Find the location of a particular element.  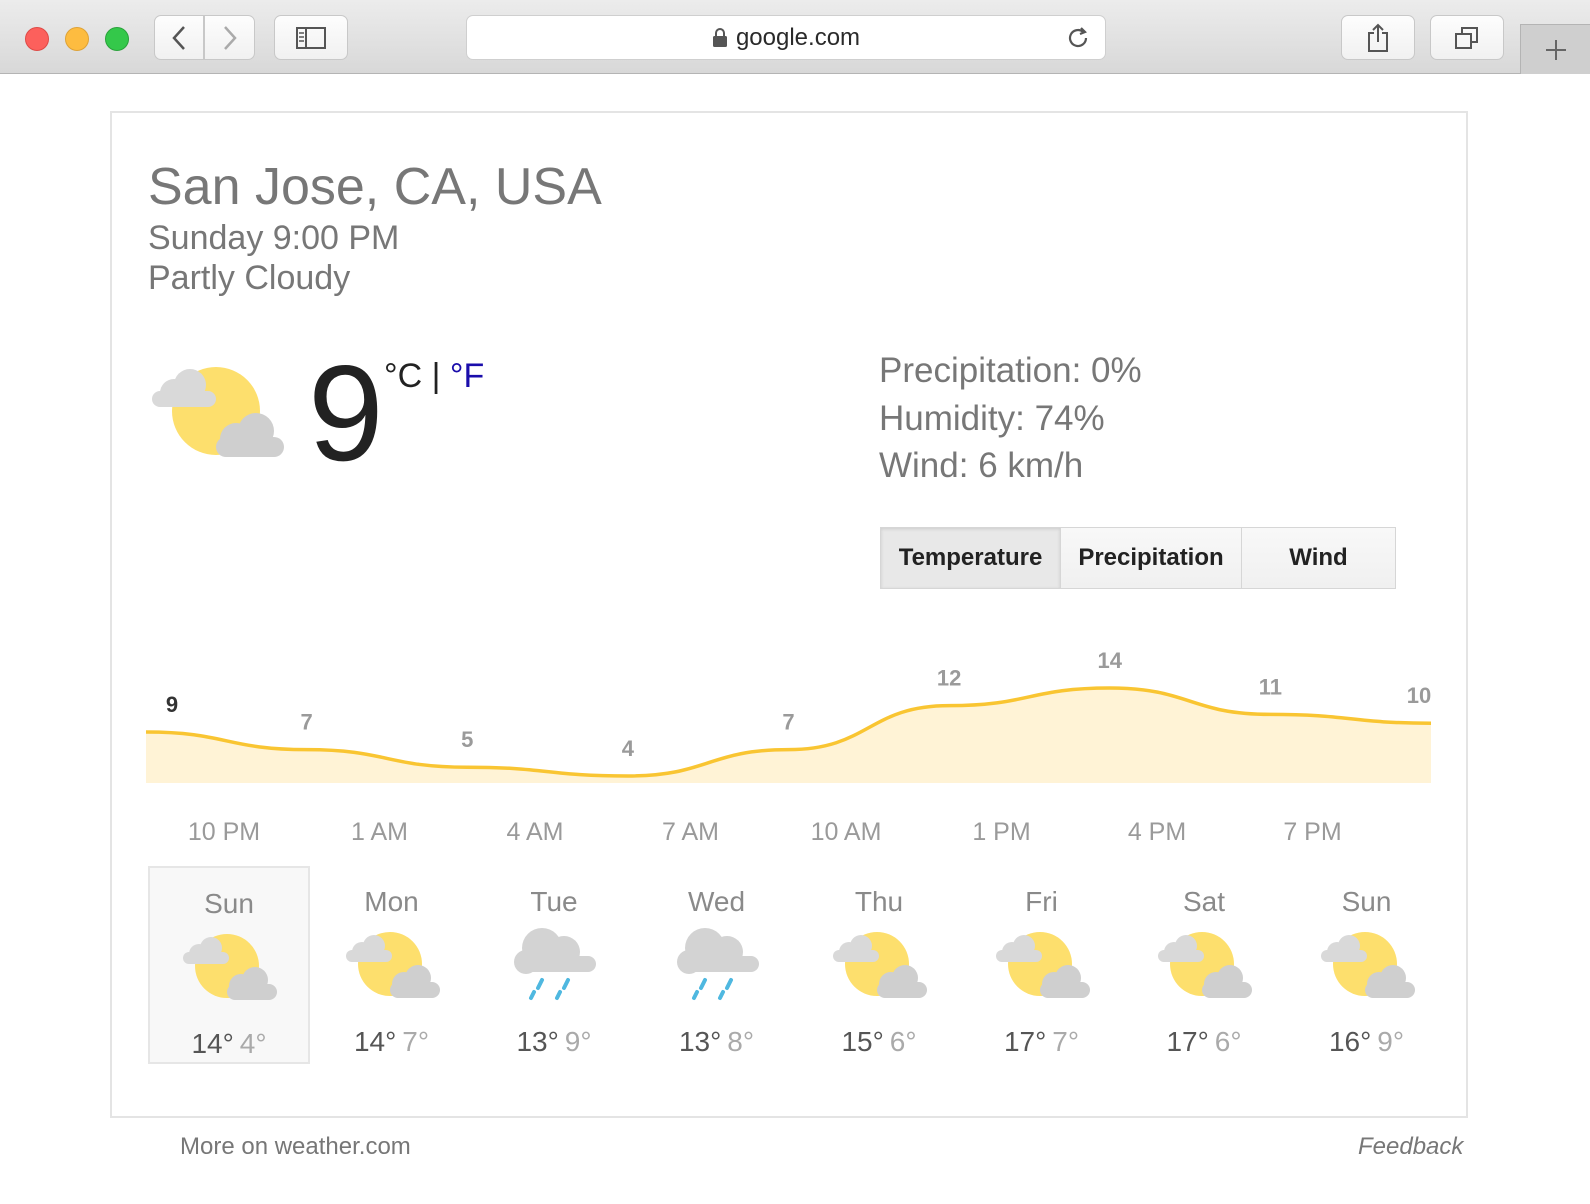

chart-x-label: 4 AM is located at coordinates (535, 832).